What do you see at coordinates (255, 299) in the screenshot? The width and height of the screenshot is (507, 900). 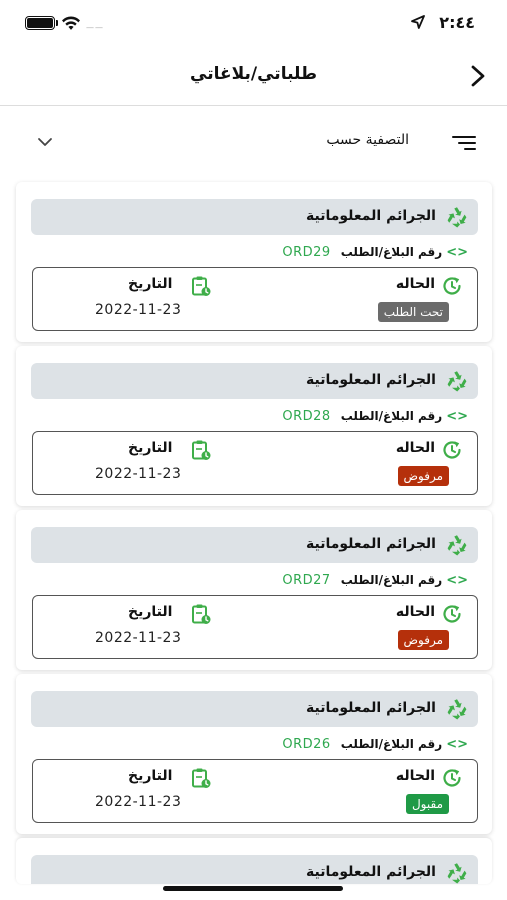 I see `info-box: الحاله تحت الطلب التاريخ 2022-11-23` at bounding box center [255, 299].